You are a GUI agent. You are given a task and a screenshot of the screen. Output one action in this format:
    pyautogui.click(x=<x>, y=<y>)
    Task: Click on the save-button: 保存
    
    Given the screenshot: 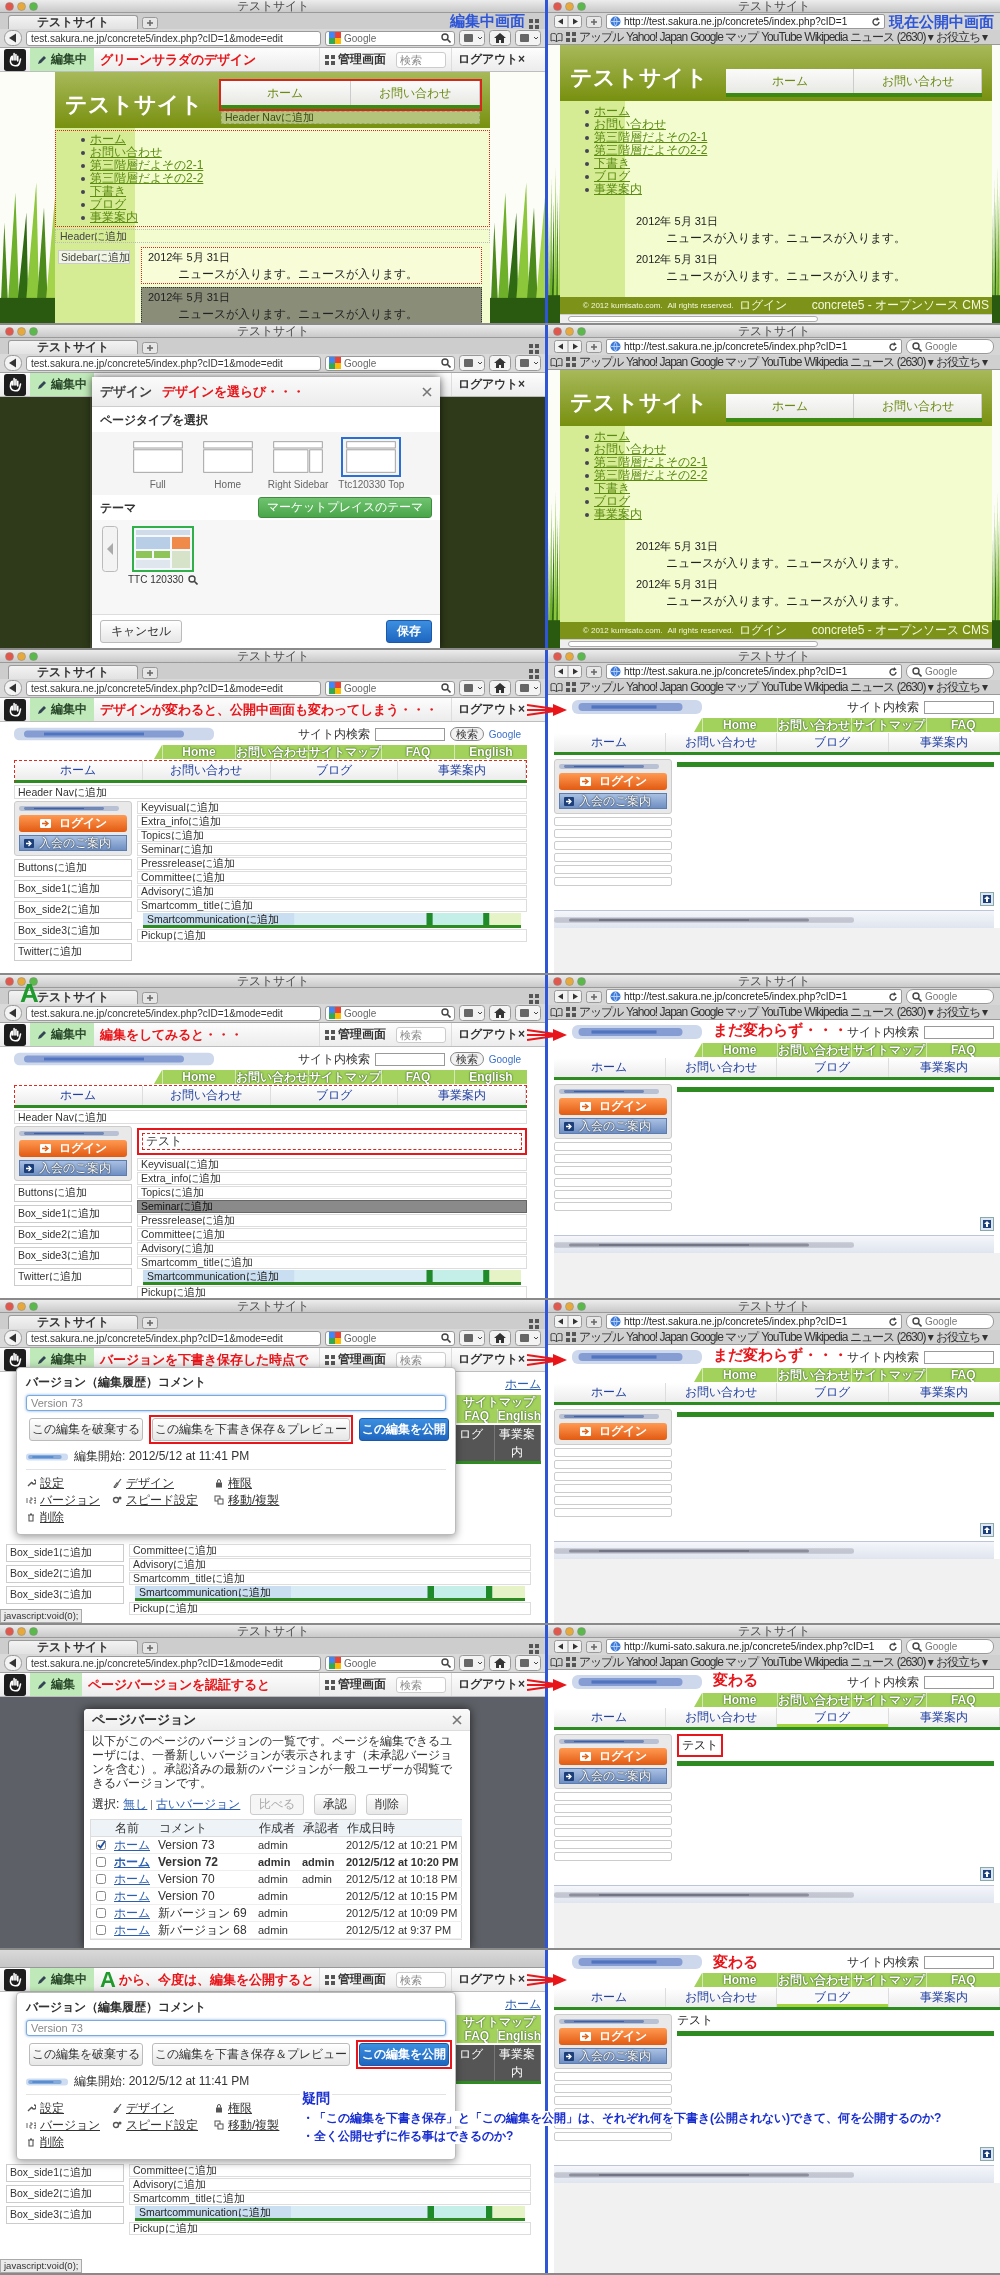 What is the action you would take?
    pyautogui.click(x=409, y=631)
    